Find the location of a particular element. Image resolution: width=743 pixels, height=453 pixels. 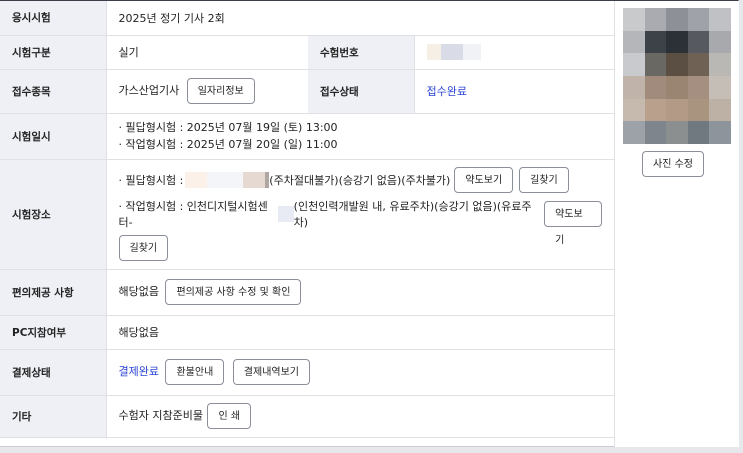

written-exam-datetime: · 필답형시험 : 2025년 07월 19일 (토) 13:00 is located at coordinates (228, 127).